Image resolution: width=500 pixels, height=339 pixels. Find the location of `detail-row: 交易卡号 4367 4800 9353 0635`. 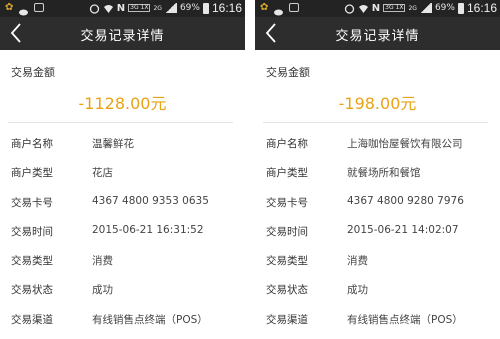

detail-row: 交易卡号 4367 4800 9353 0635 is located at coordinates (122, 205).